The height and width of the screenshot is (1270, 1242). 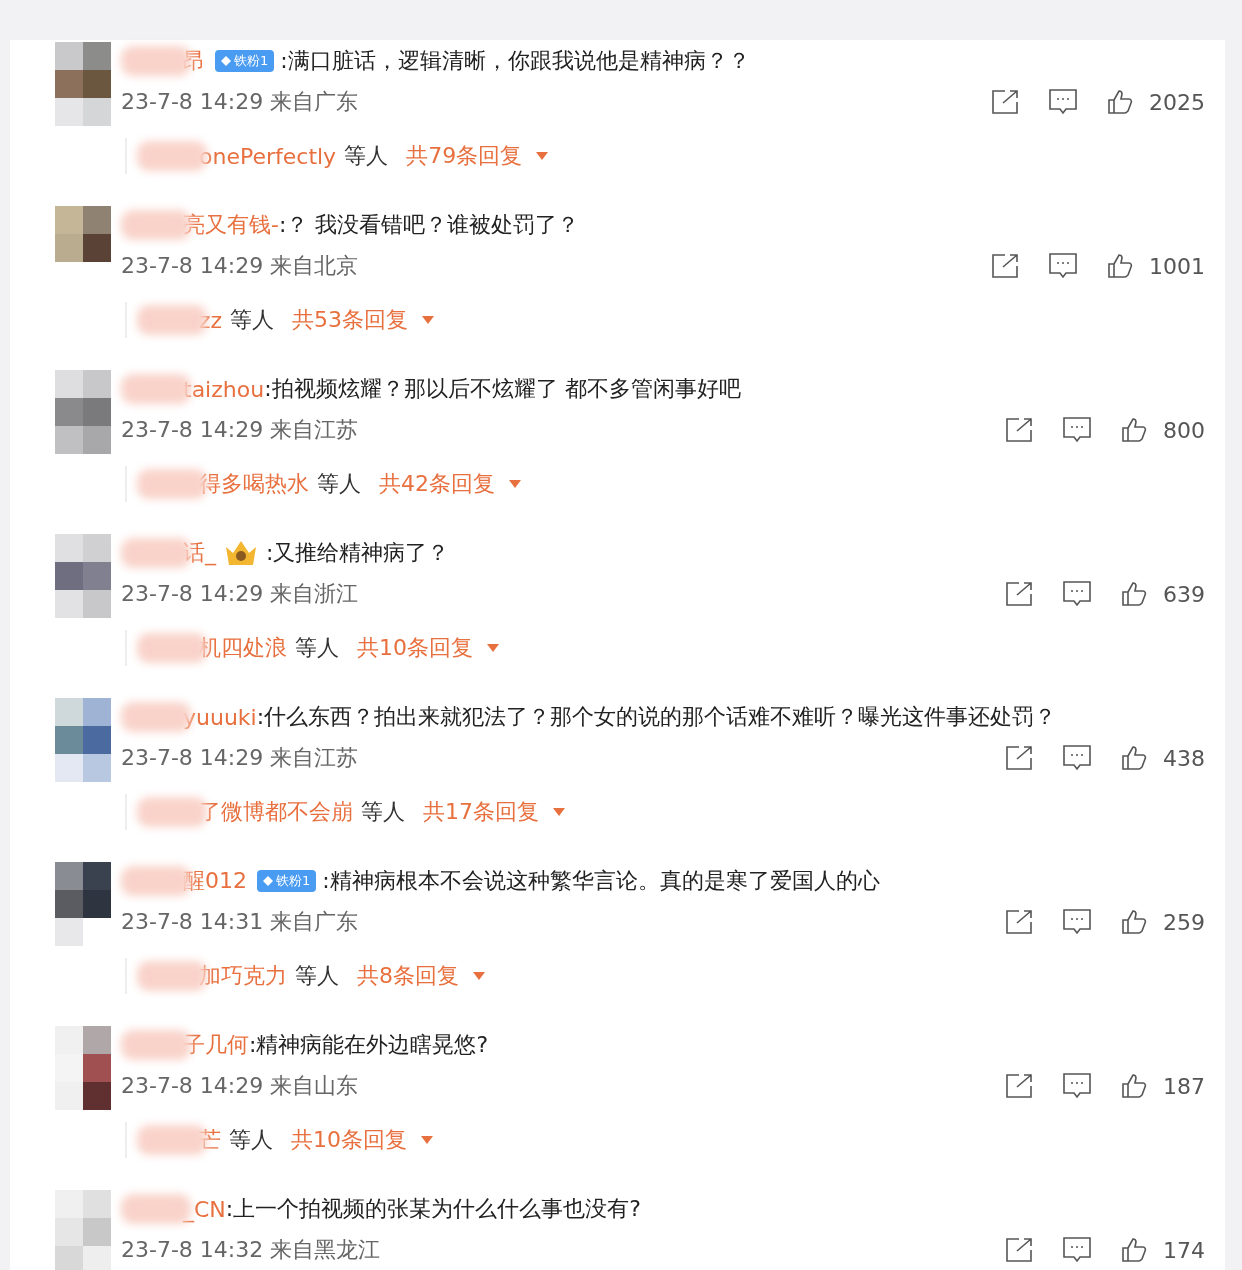 I want to click on reply-user-names: onePerfectly, so click(x=268, y=156).